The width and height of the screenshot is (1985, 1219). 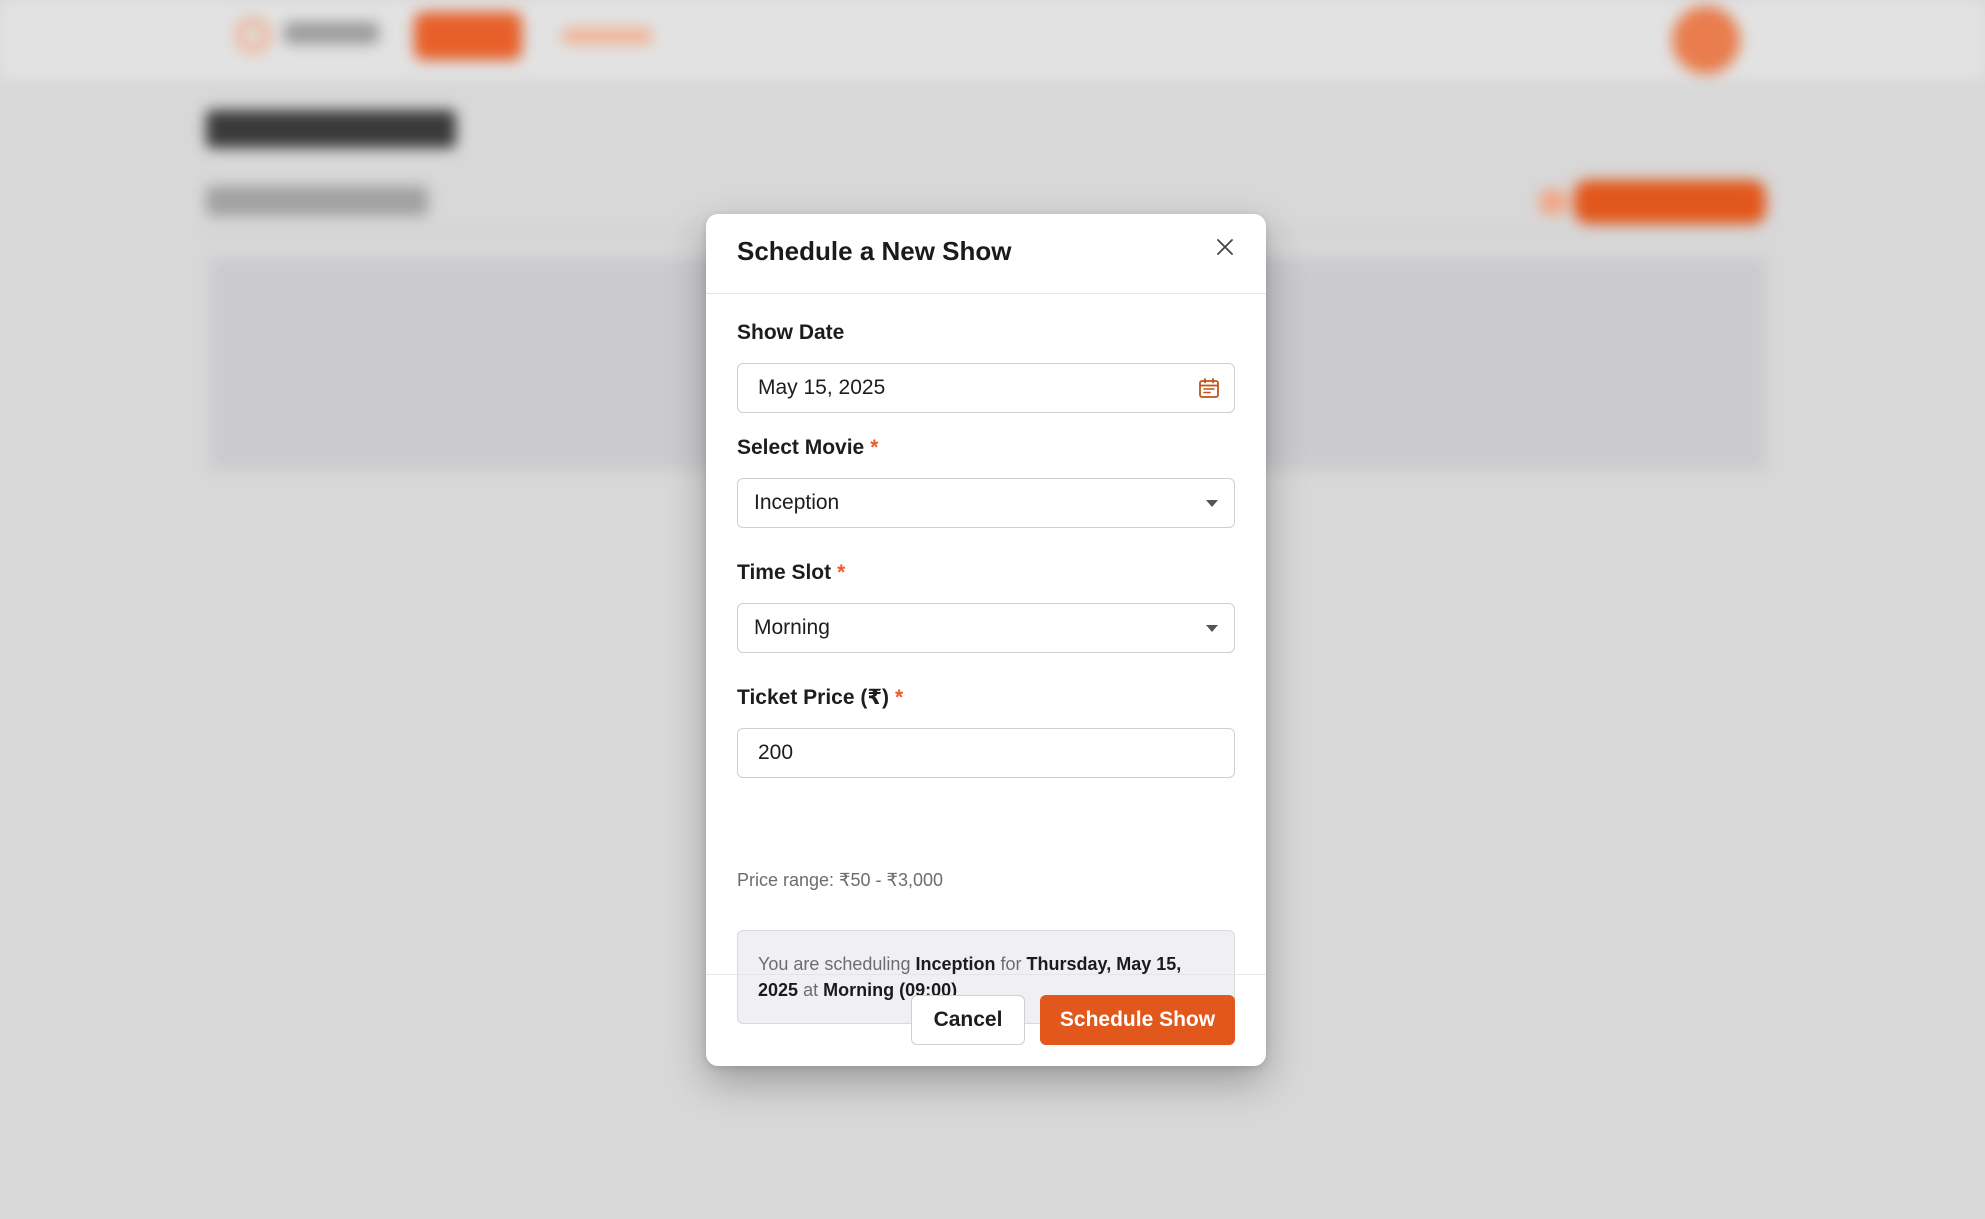 What do you see at coordinates (1209, 388) in the screenshot?
I see `calendar-icon` at bounding box center [1209, 388].